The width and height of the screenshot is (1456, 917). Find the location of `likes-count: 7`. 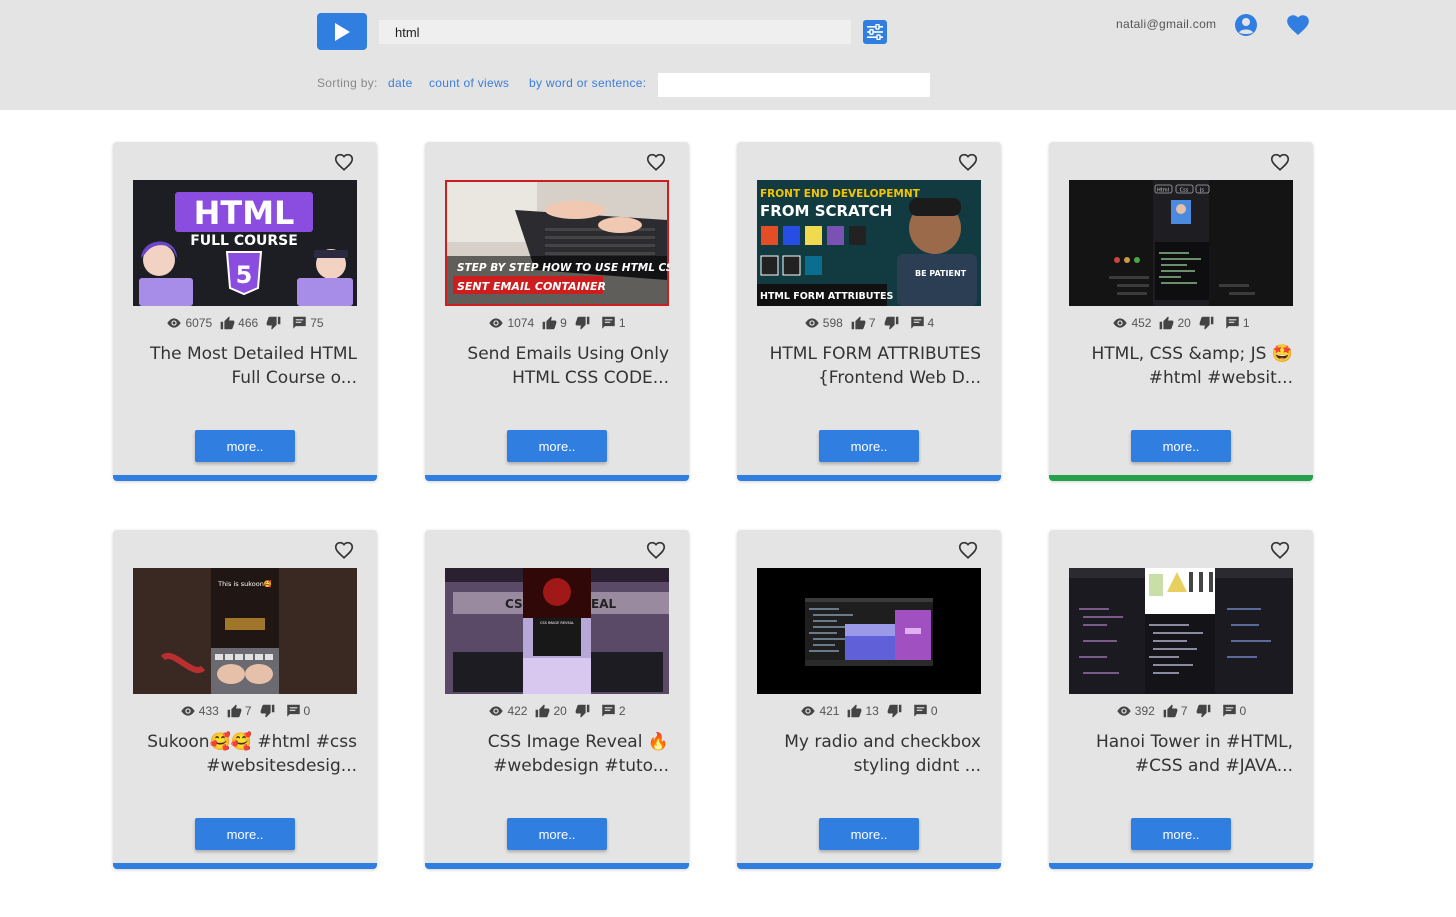

likes-count: 7 is located at coordinates (872, 323).